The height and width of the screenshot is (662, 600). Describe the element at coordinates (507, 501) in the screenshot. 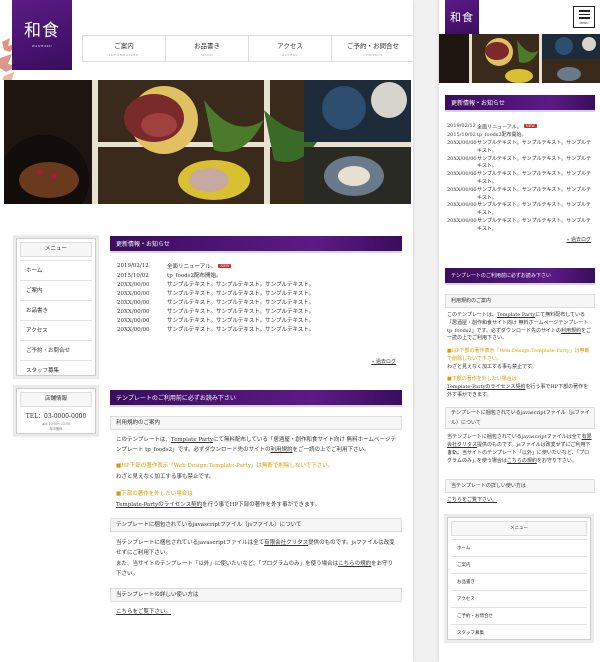

I see `usage-detail-link-mobile: こちらをご覧下さい。` at that location.